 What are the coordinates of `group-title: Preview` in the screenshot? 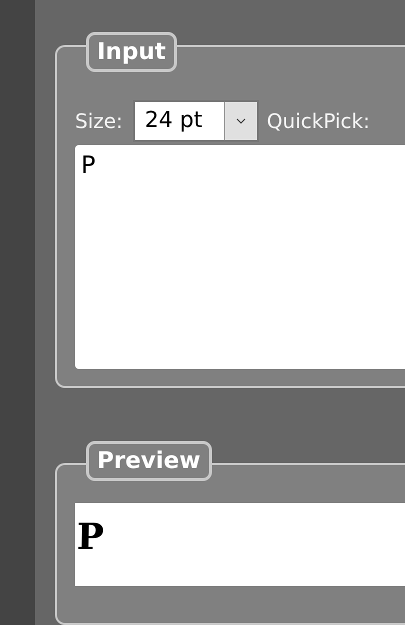 It's located at (149, 461).